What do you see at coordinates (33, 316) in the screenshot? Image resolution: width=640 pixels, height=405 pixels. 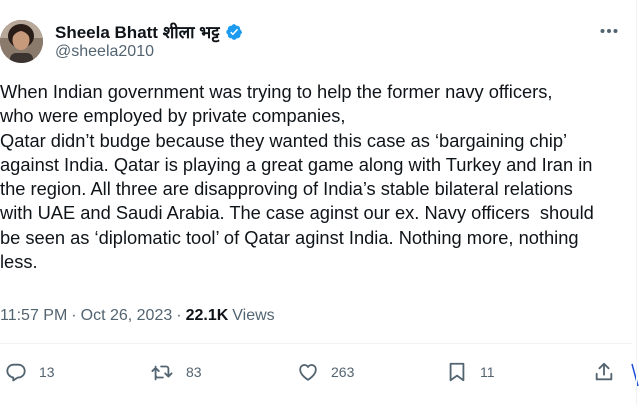 I see `tweet-time: 11:57 PM` at bounding box center [33, 316].